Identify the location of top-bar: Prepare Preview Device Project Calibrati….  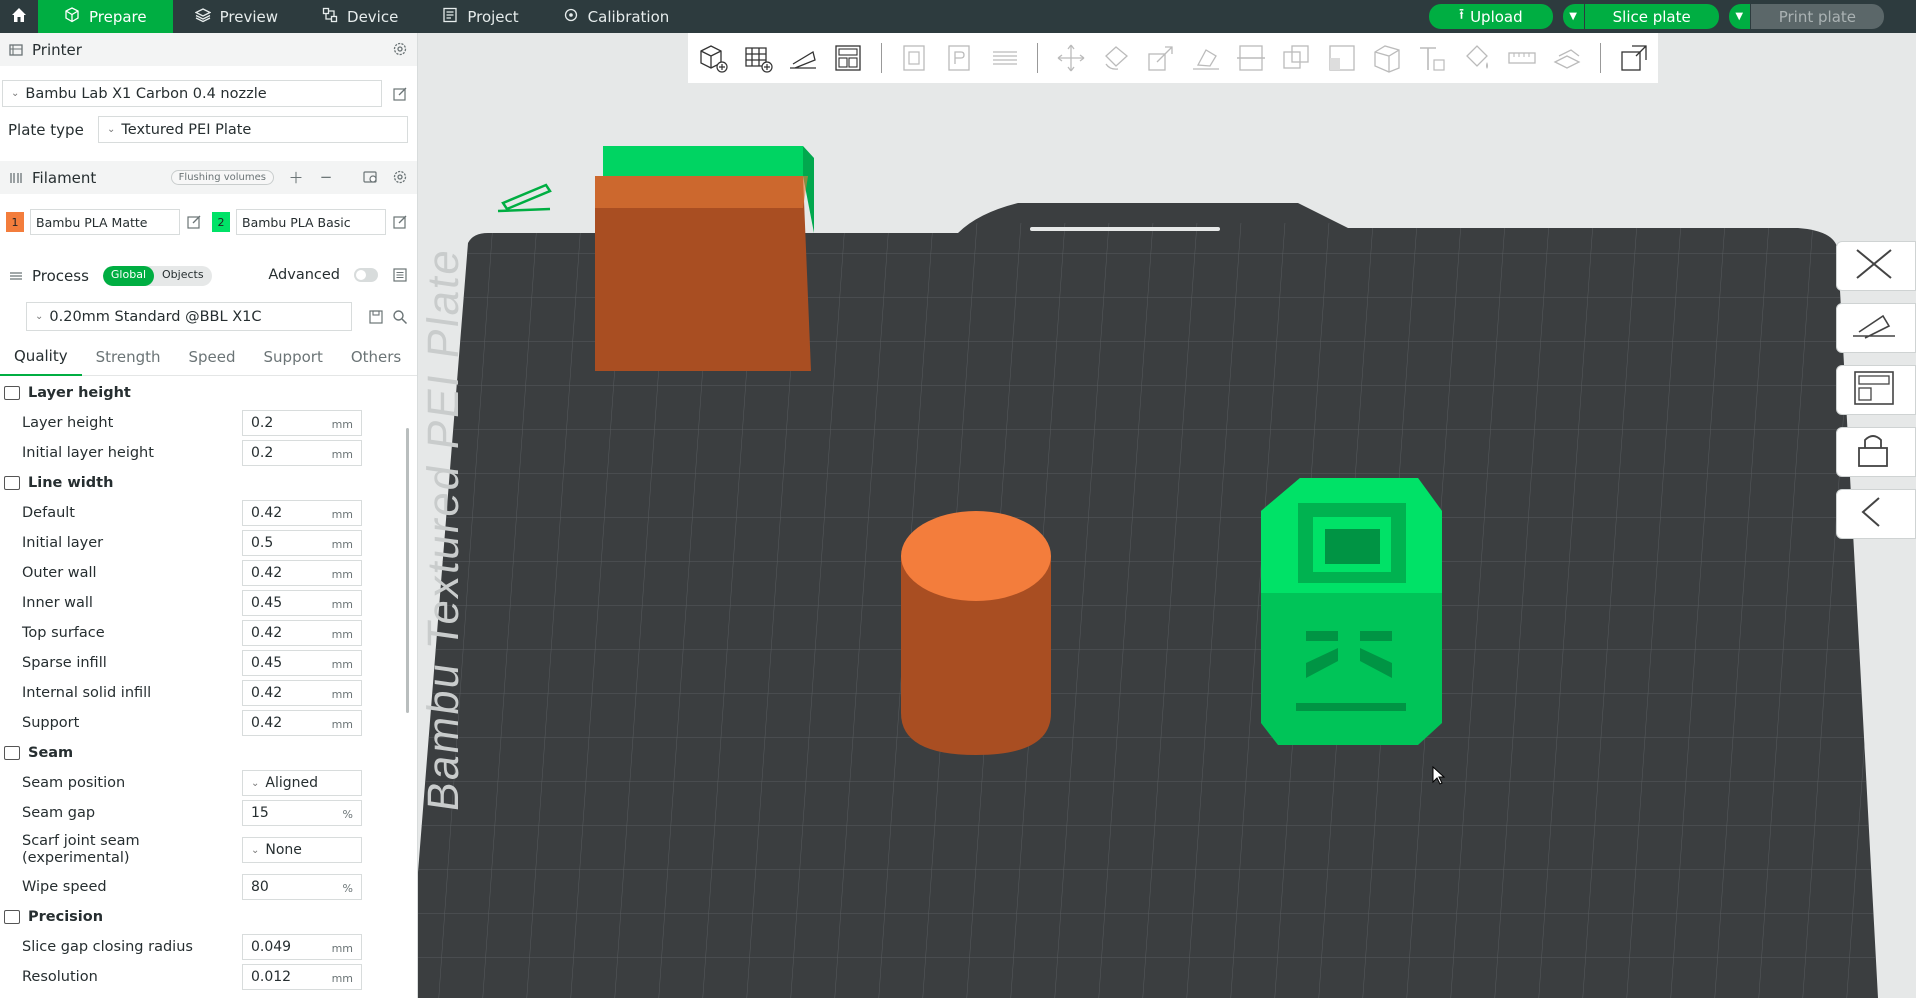
(958, 16).